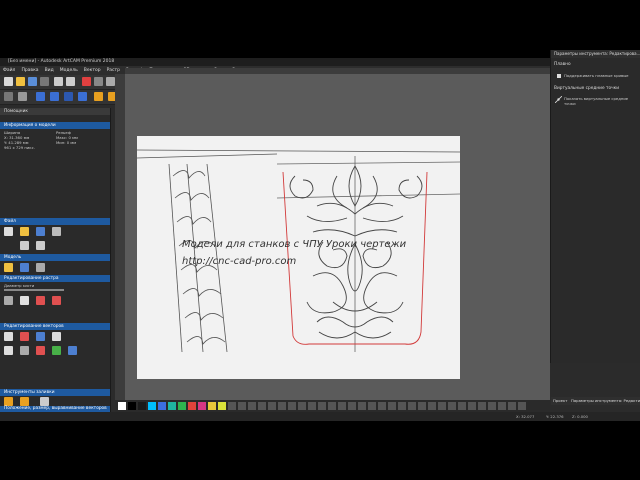 The height and width of the screenshot is (480, 640). Describe the element at coordinates (110, 81) in the screenshot. I see `paste-icon` at that location.